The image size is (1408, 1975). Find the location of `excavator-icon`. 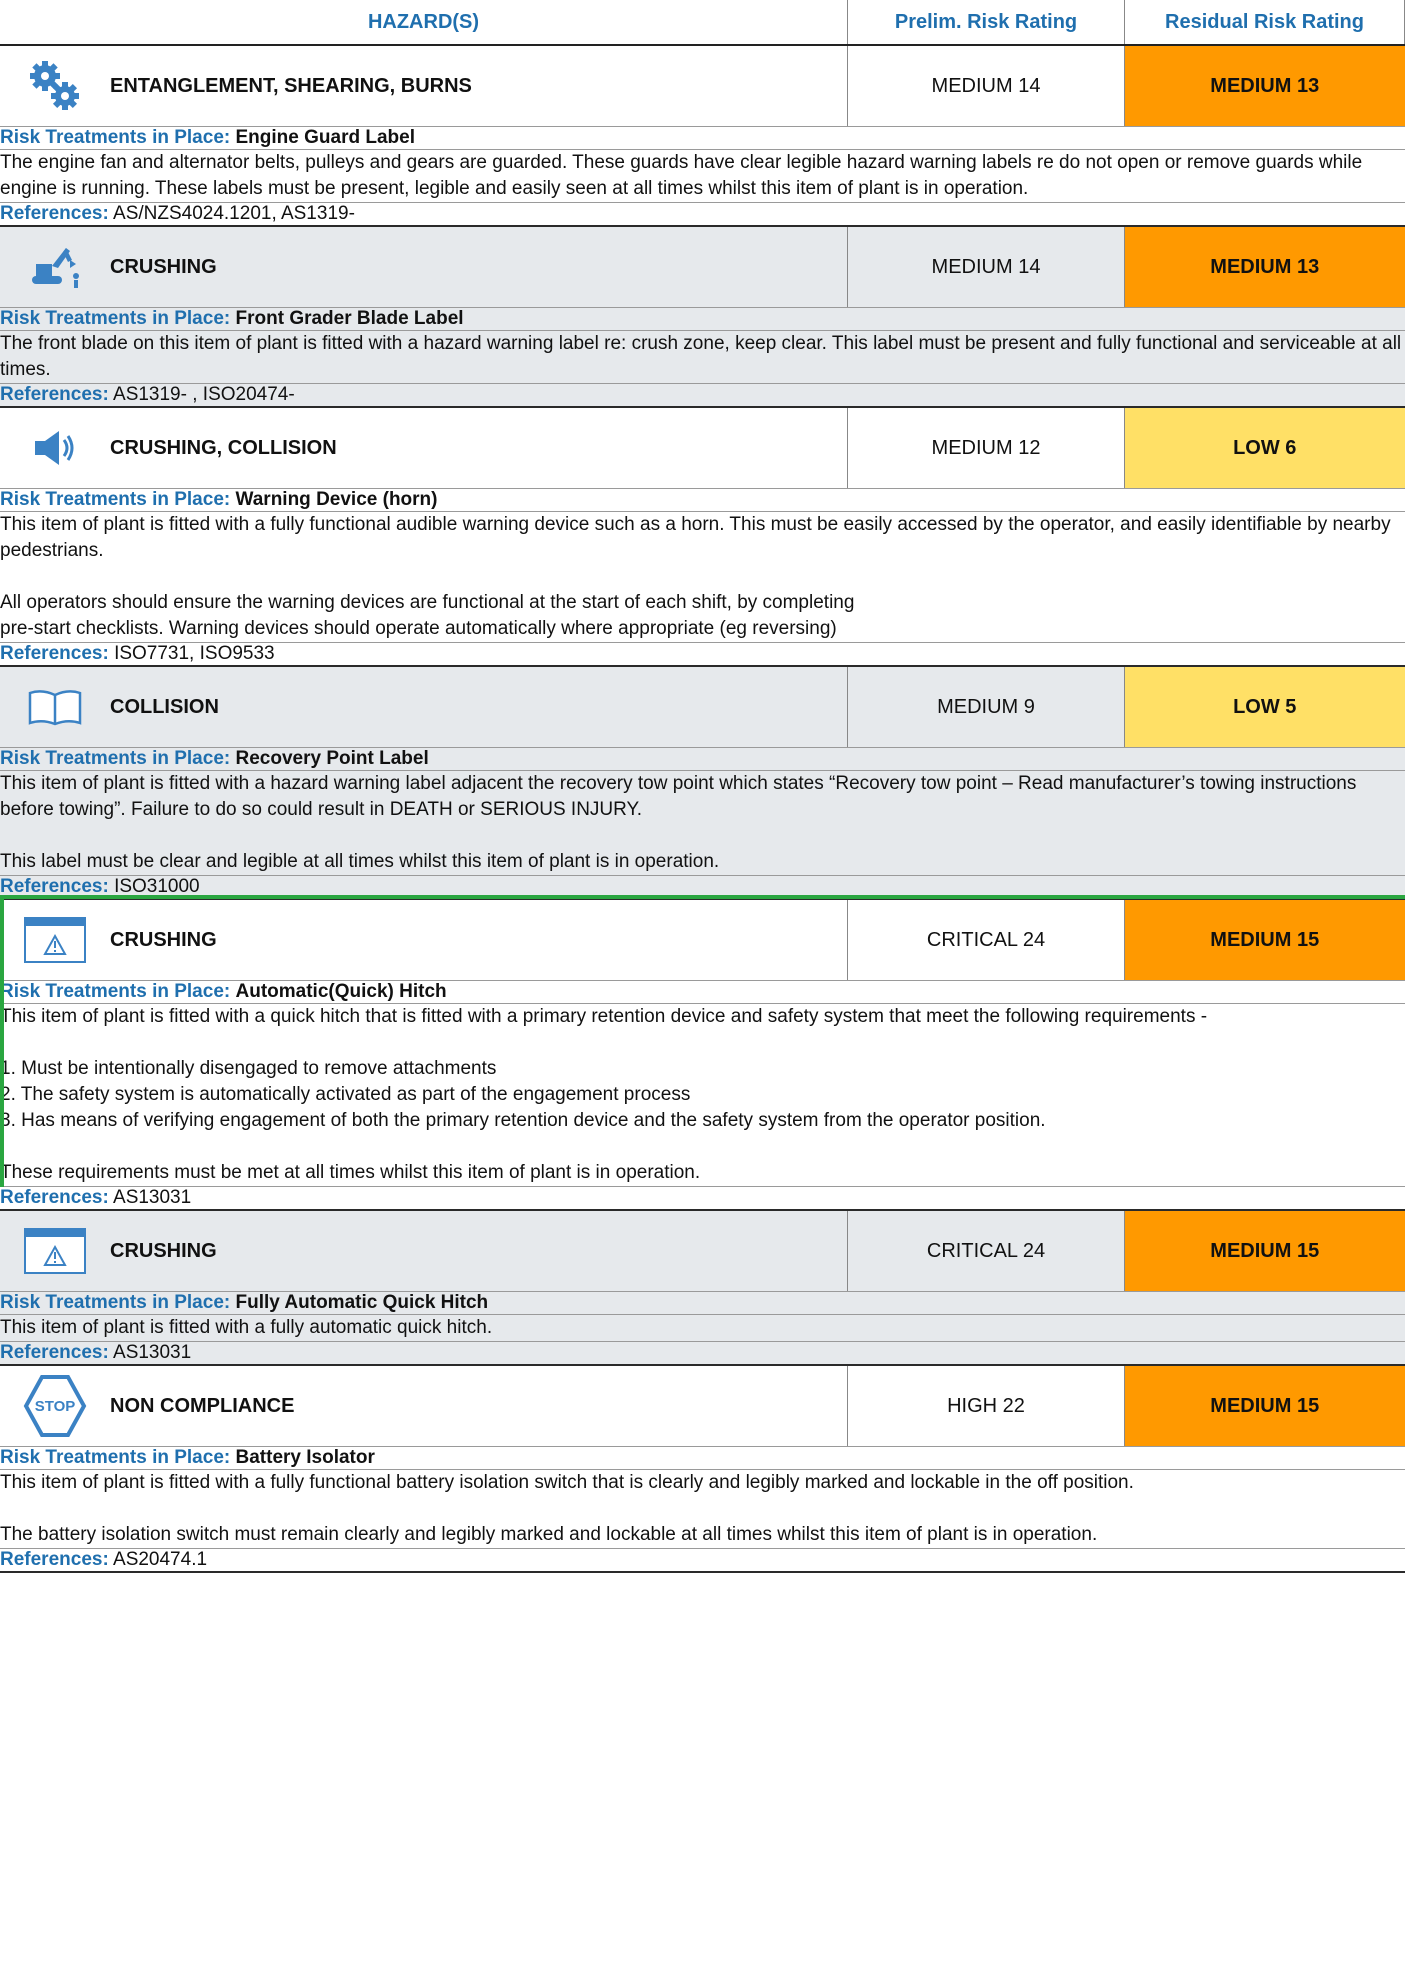

excavator-icon is located at coordinates (55, 267).